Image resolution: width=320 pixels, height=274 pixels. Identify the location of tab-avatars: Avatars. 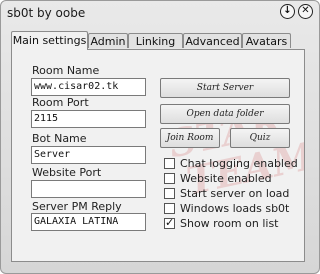
(266, 40).